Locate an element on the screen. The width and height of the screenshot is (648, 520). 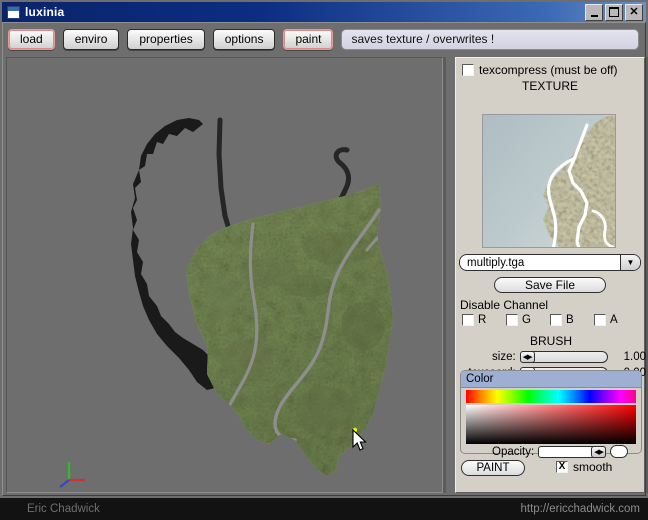
smooth-row: X smooth is located at coordinates (584, 467).